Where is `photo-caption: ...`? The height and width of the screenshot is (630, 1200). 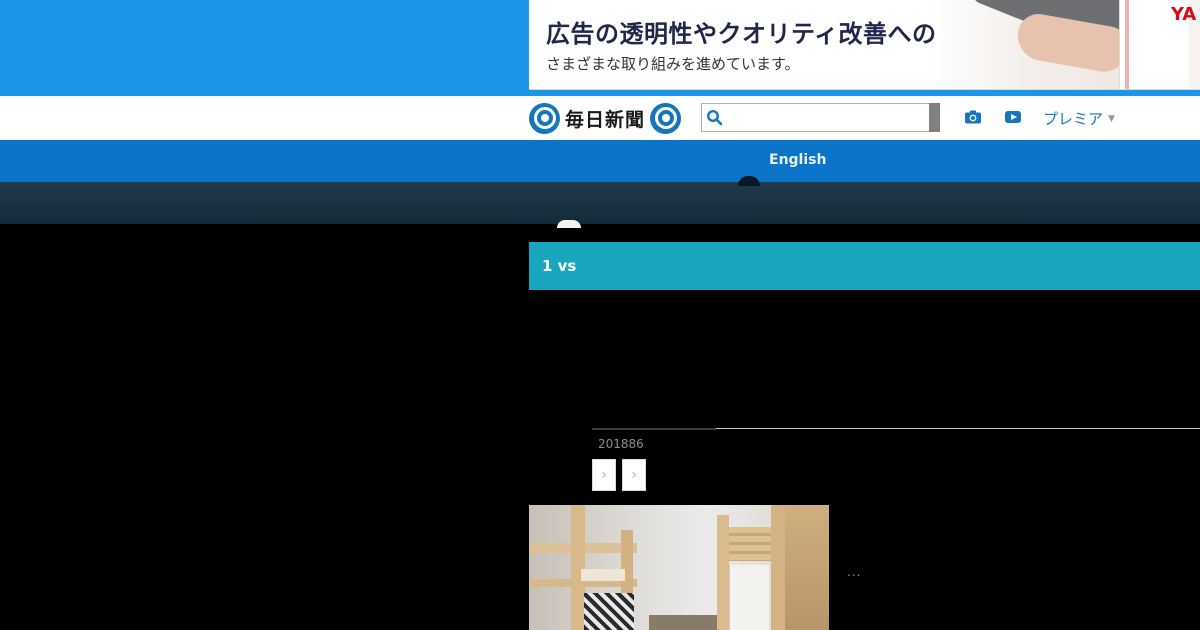 photo-caption: ... is located at coordinates (854, 572).